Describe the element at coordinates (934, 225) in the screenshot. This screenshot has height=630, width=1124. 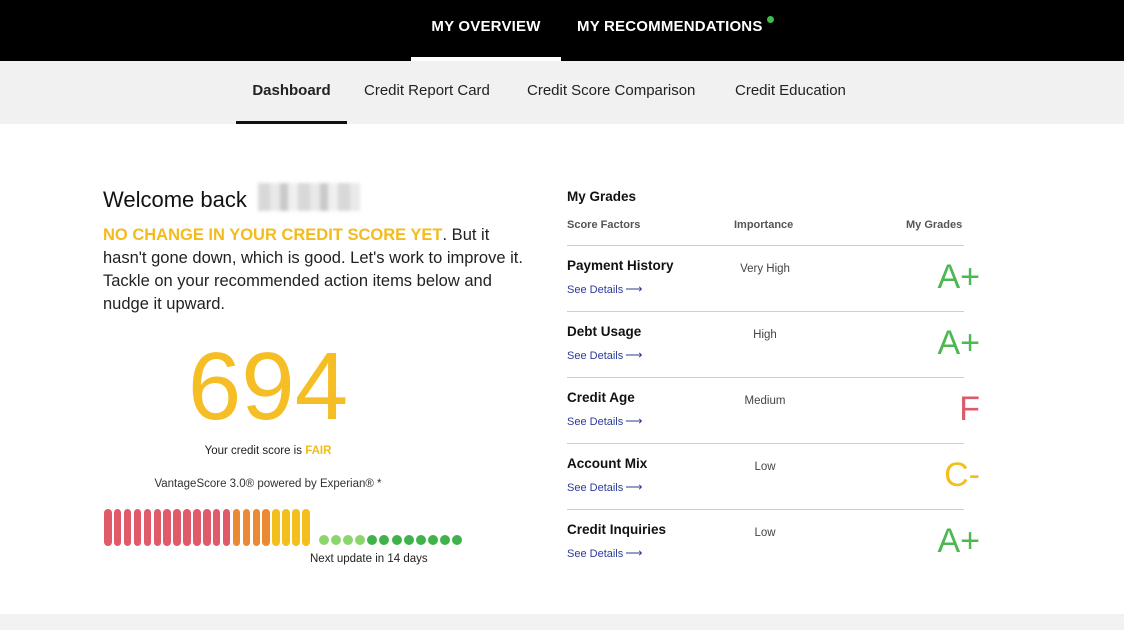
I see `column-header-my-grades: My Grades` at that location.